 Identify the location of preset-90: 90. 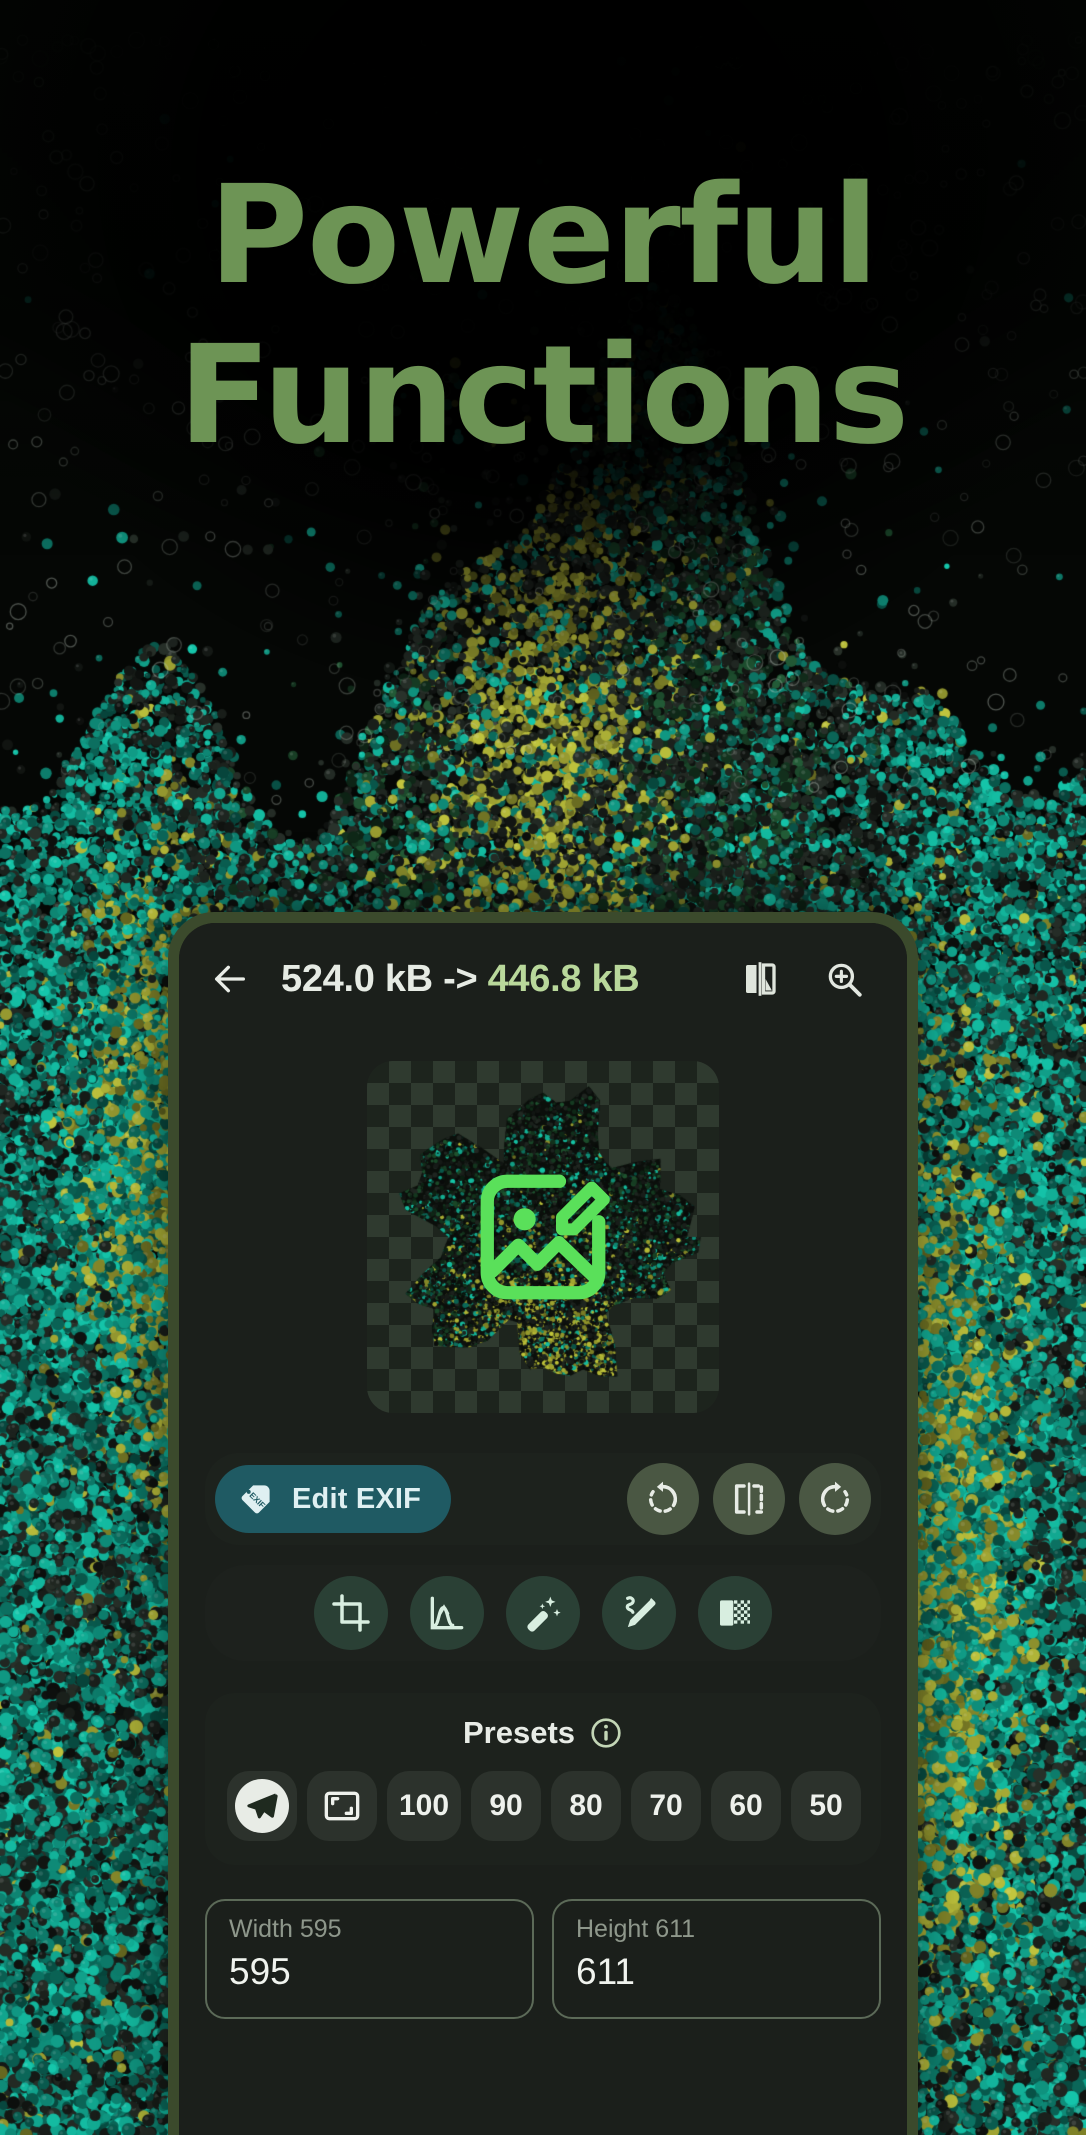
(506, 1806).